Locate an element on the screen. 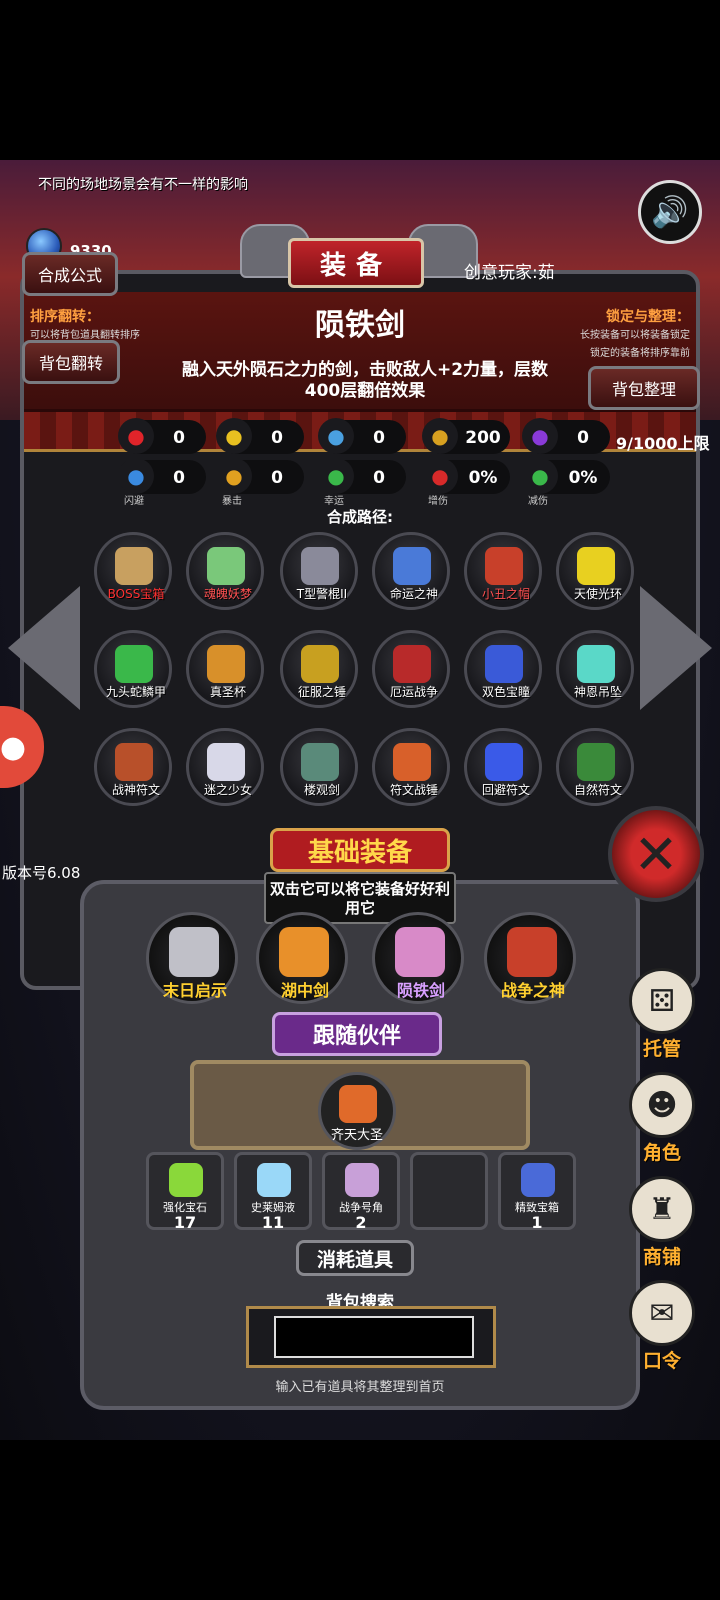 Image resolution: width=720 pixels, height=1600 pixels. consumables-title: 消耗道具 is located at coordinates (355, 1258).